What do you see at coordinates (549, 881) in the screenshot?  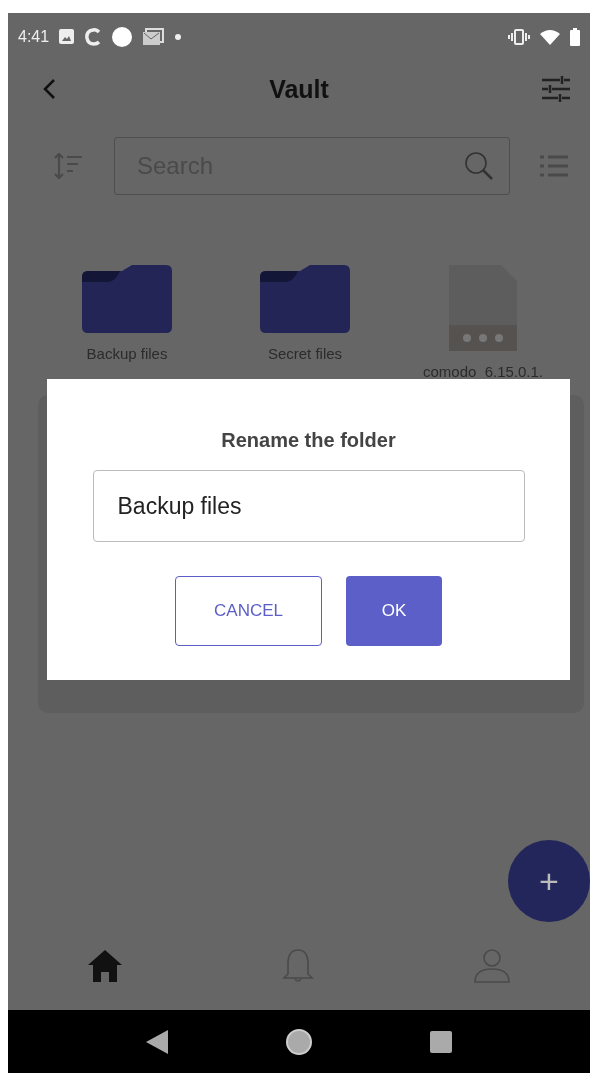 I see `add-button: +` at bounding box center [549, 881].